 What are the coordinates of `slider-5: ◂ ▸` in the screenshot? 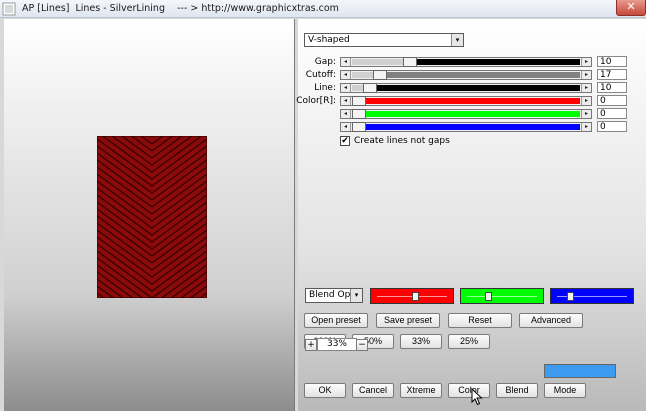 It's located at (466, 114).